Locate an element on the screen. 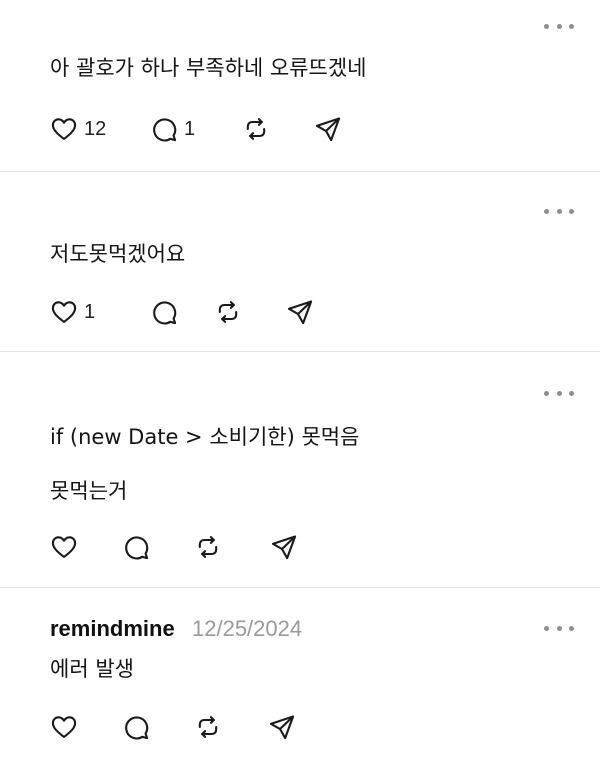  reply-button: 1 is located at coordinates (196, 129).